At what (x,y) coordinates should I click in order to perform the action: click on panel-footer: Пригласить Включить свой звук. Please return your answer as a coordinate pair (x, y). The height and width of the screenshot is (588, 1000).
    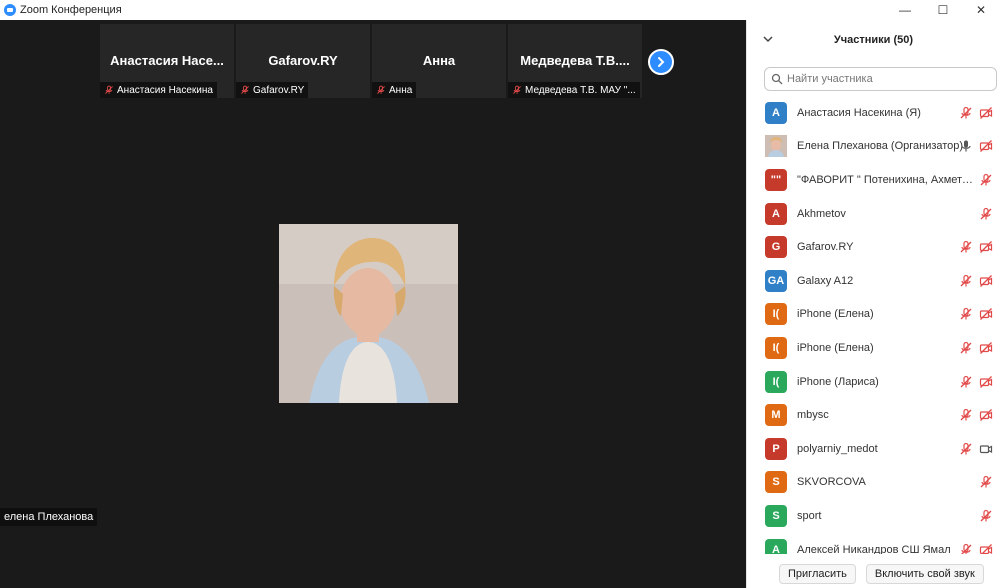
    Looking at the image, I should click on (873, 576).